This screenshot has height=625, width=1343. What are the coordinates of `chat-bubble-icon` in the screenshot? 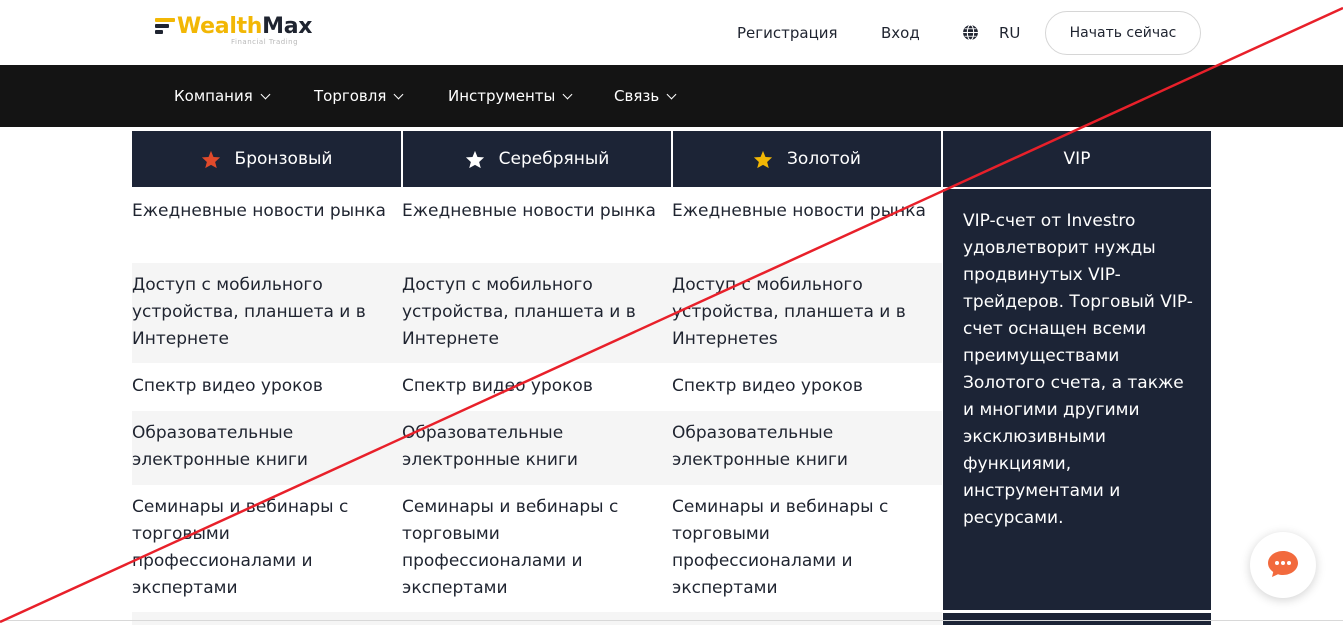 It's located at (1283, 564).